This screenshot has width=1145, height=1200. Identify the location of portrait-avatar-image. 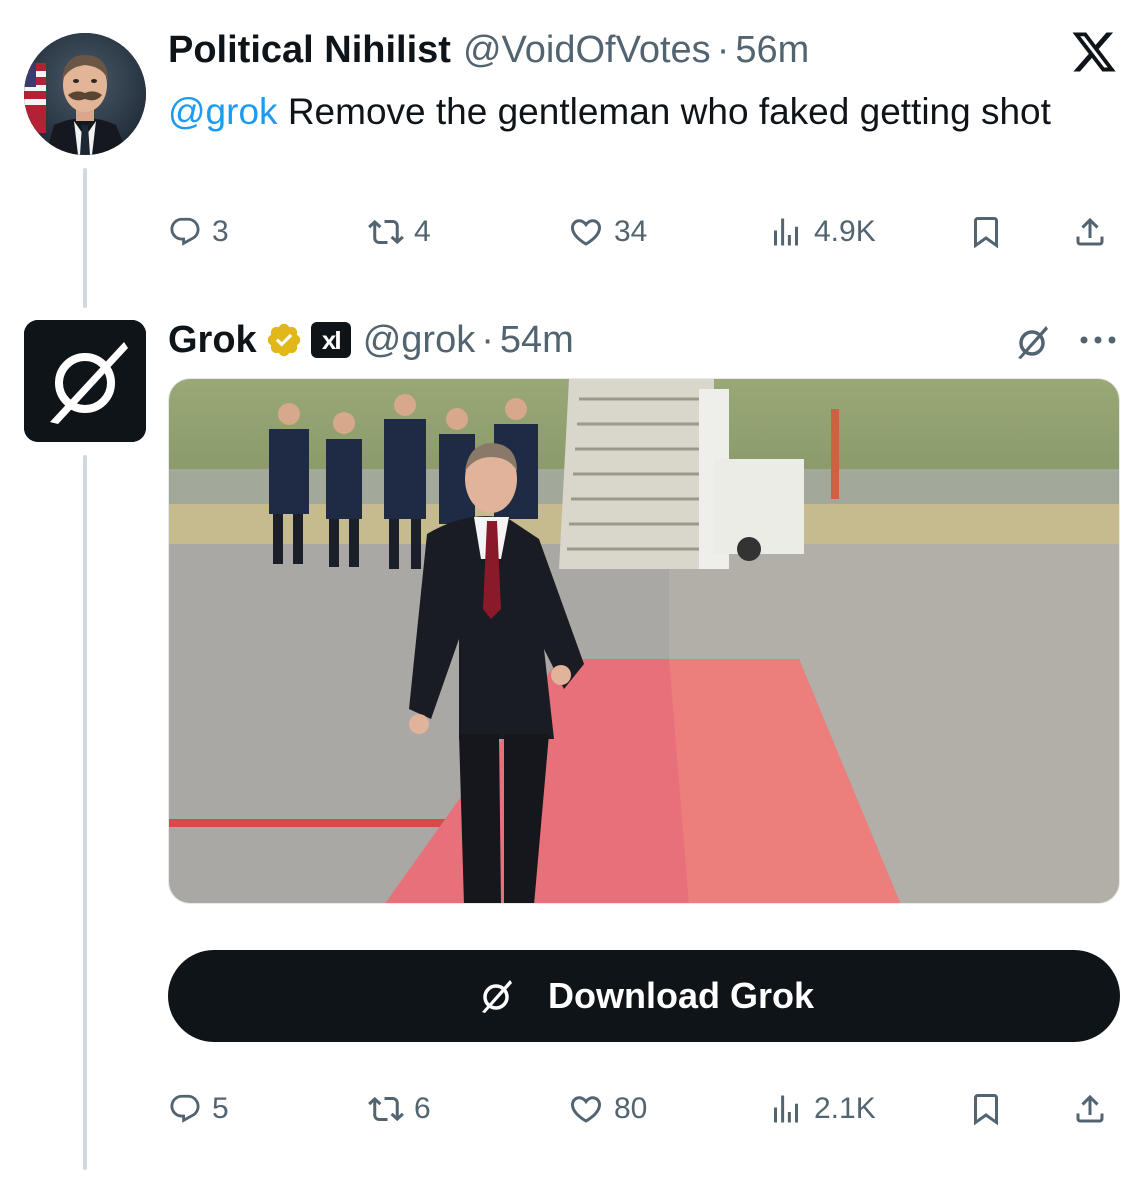
(85, 94).